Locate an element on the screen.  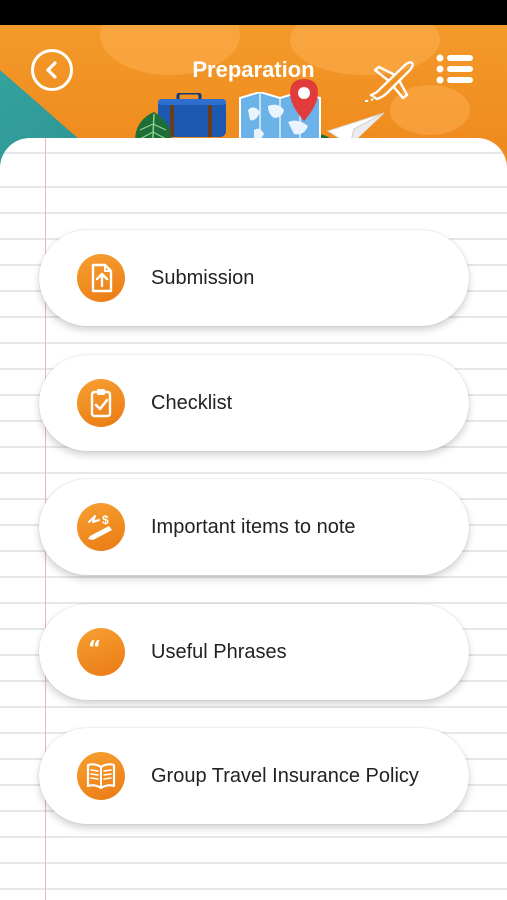
quote-icon: “ „ is located at coordinates (101, 652).